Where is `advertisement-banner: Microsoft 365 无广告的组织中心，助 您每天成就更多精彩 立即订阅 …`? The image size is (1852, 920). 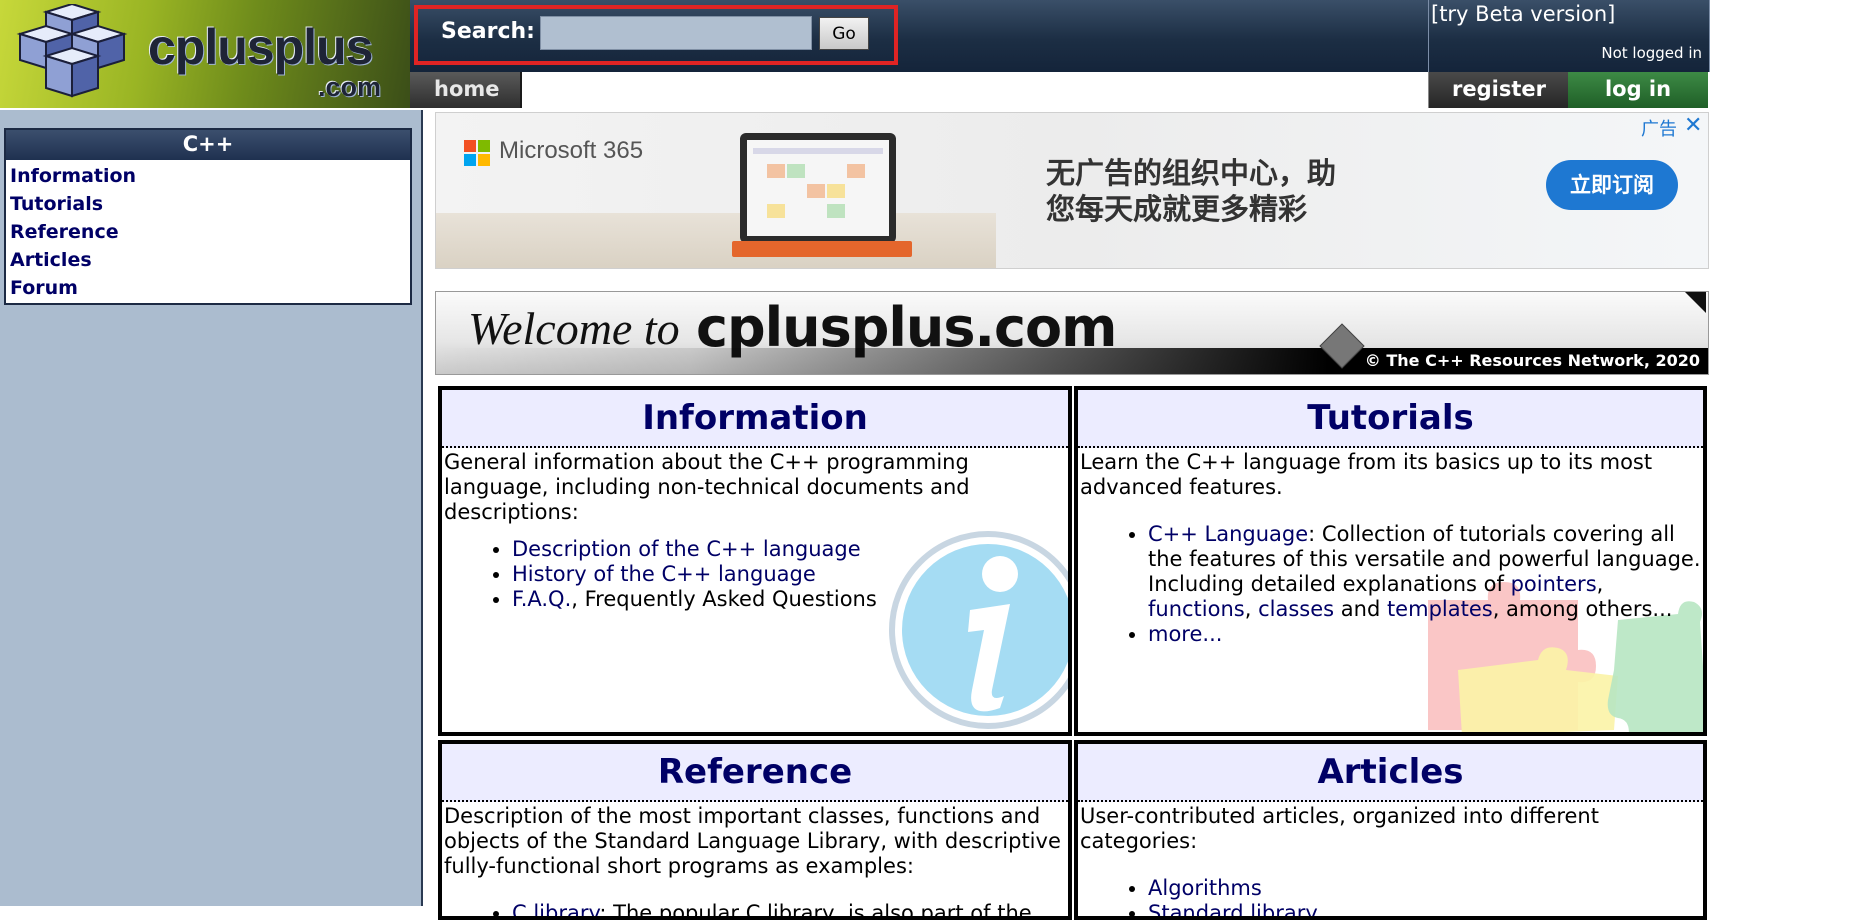 advertisement-banner: Microsoft 365 无广告的组织中心，助 您每天成就更多精彩 立即订阅 … is located at coordinates (1072, 190).